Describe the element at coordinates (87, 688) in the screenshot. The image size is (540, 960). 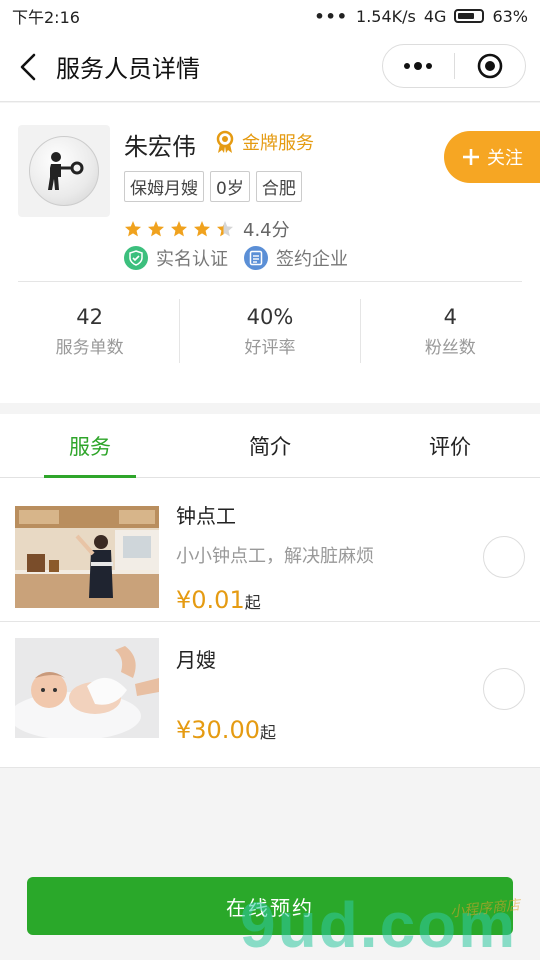
I see `service-image-maternity` at that location.